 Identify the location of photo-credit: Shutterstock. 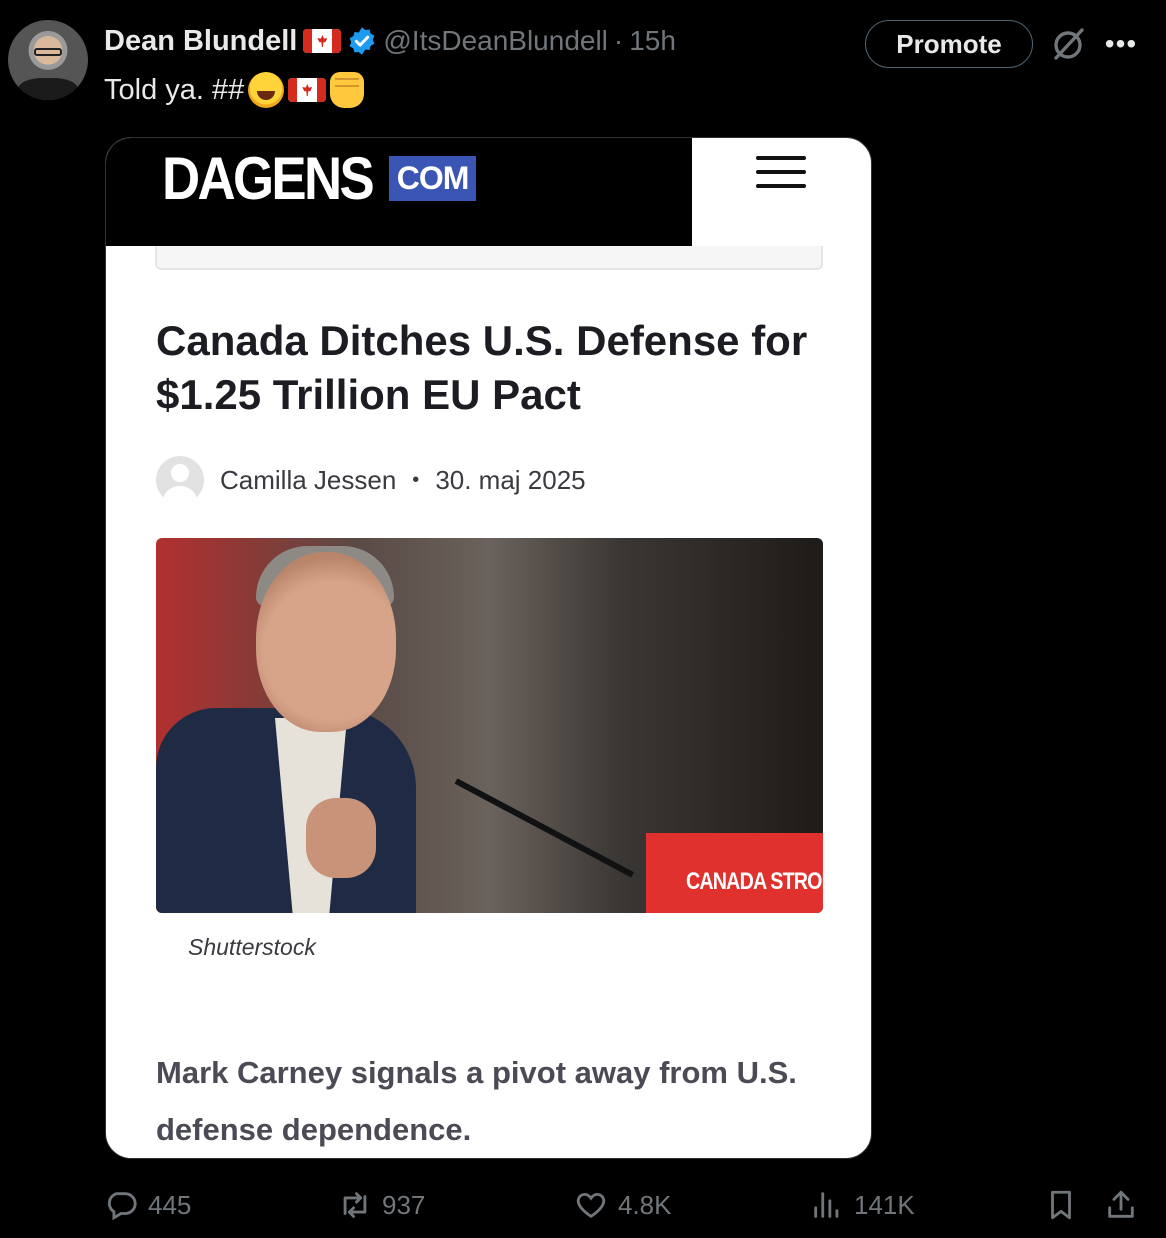
(252, 947).